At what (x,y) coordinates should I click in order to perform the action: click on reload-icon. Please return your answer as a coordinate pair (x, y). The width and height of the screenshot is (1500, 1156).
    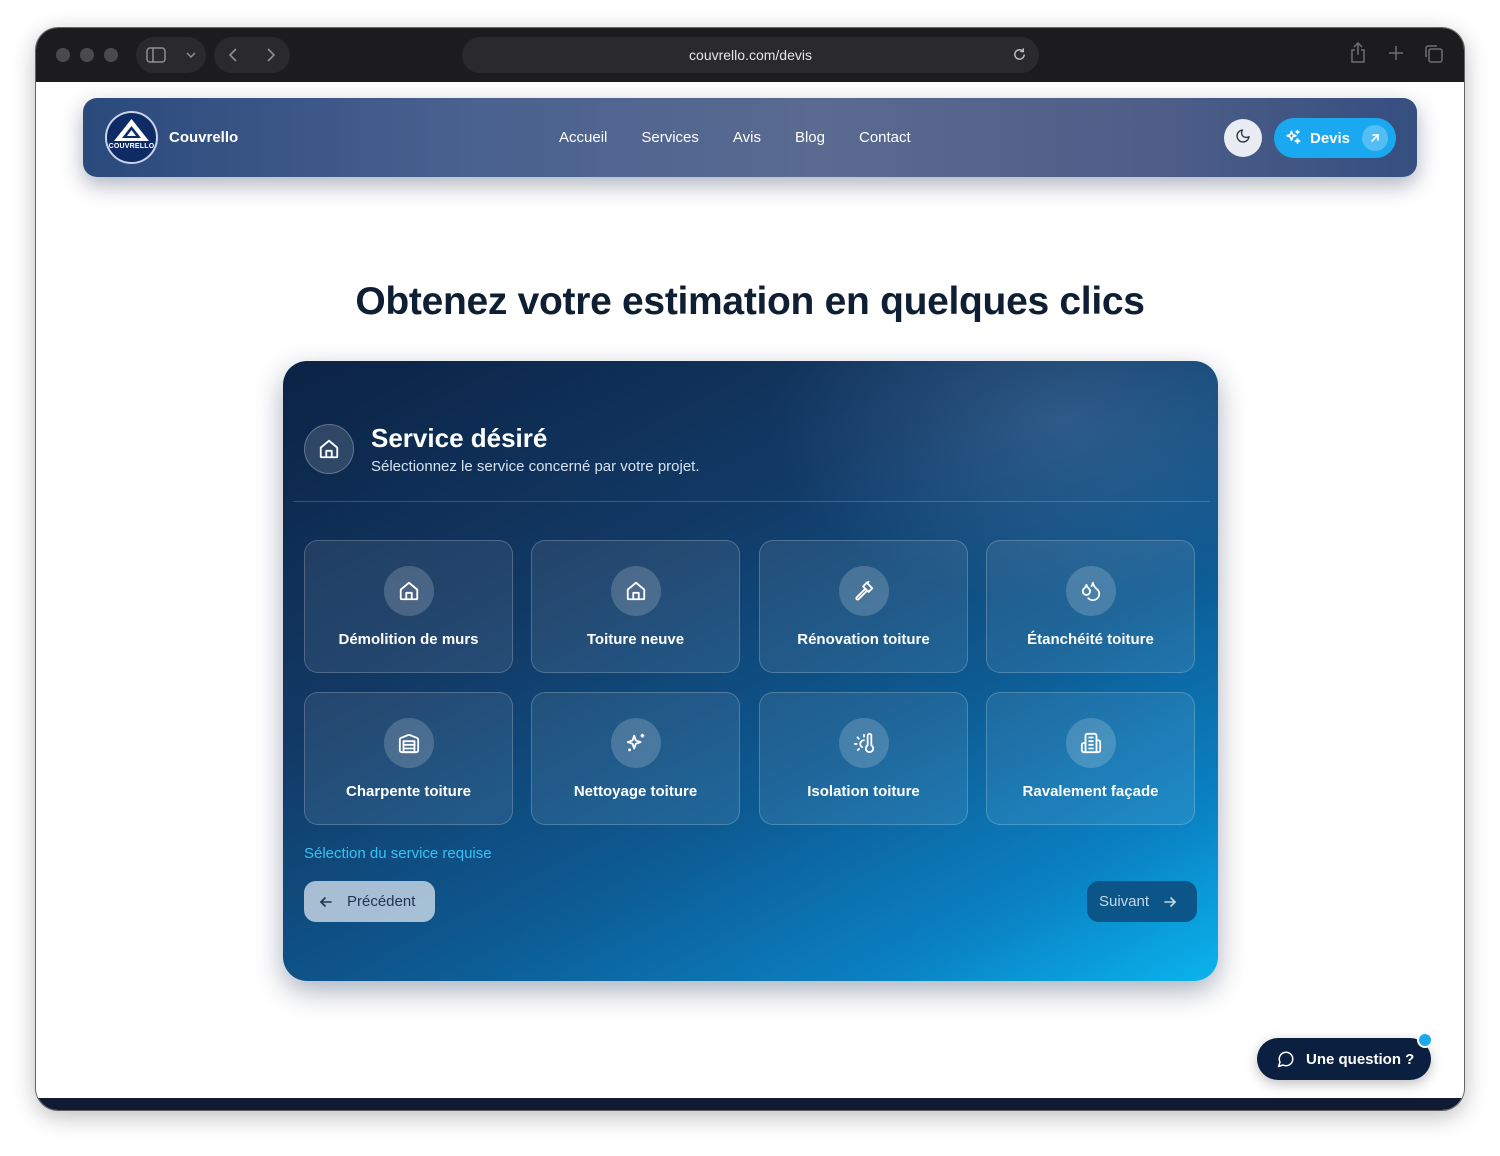
    Looking at the image, I should click on (1019, 57).